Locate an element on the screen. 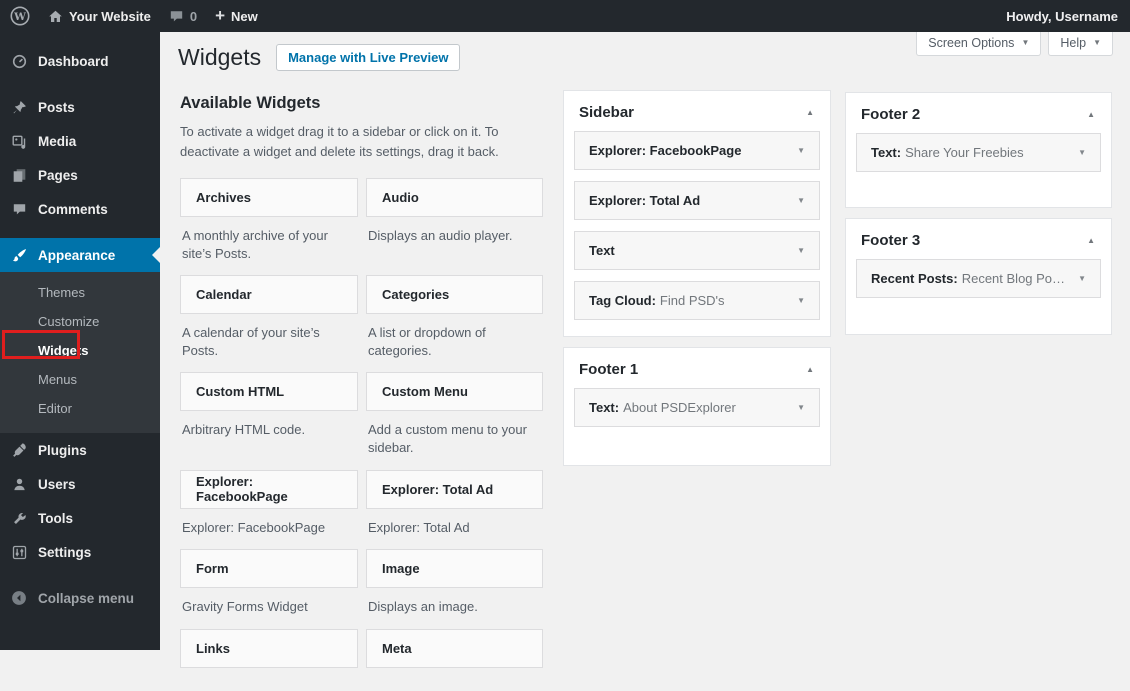 This screenshot has width=1130, height=691. widget-cell-form: Form Gravity Forms Widget is located at coordinates (269, 589).